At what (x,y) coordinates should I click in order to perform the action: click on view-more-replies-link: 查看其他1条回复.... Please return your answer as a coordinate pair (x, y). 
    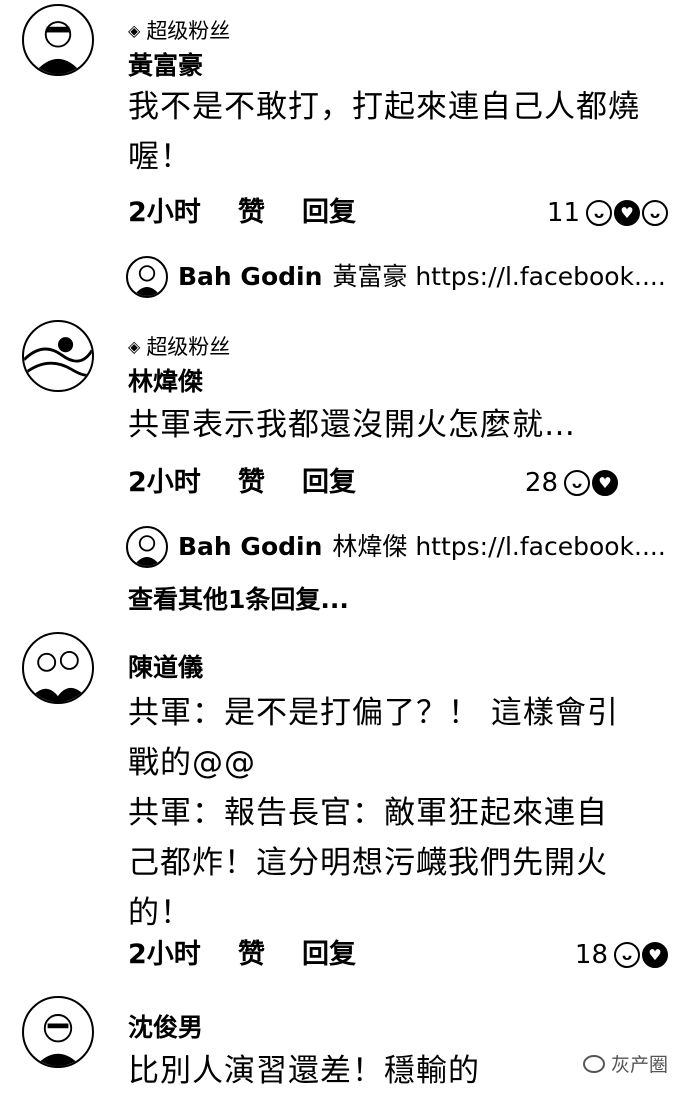
    Looking at the image, I should click on (238, 600).